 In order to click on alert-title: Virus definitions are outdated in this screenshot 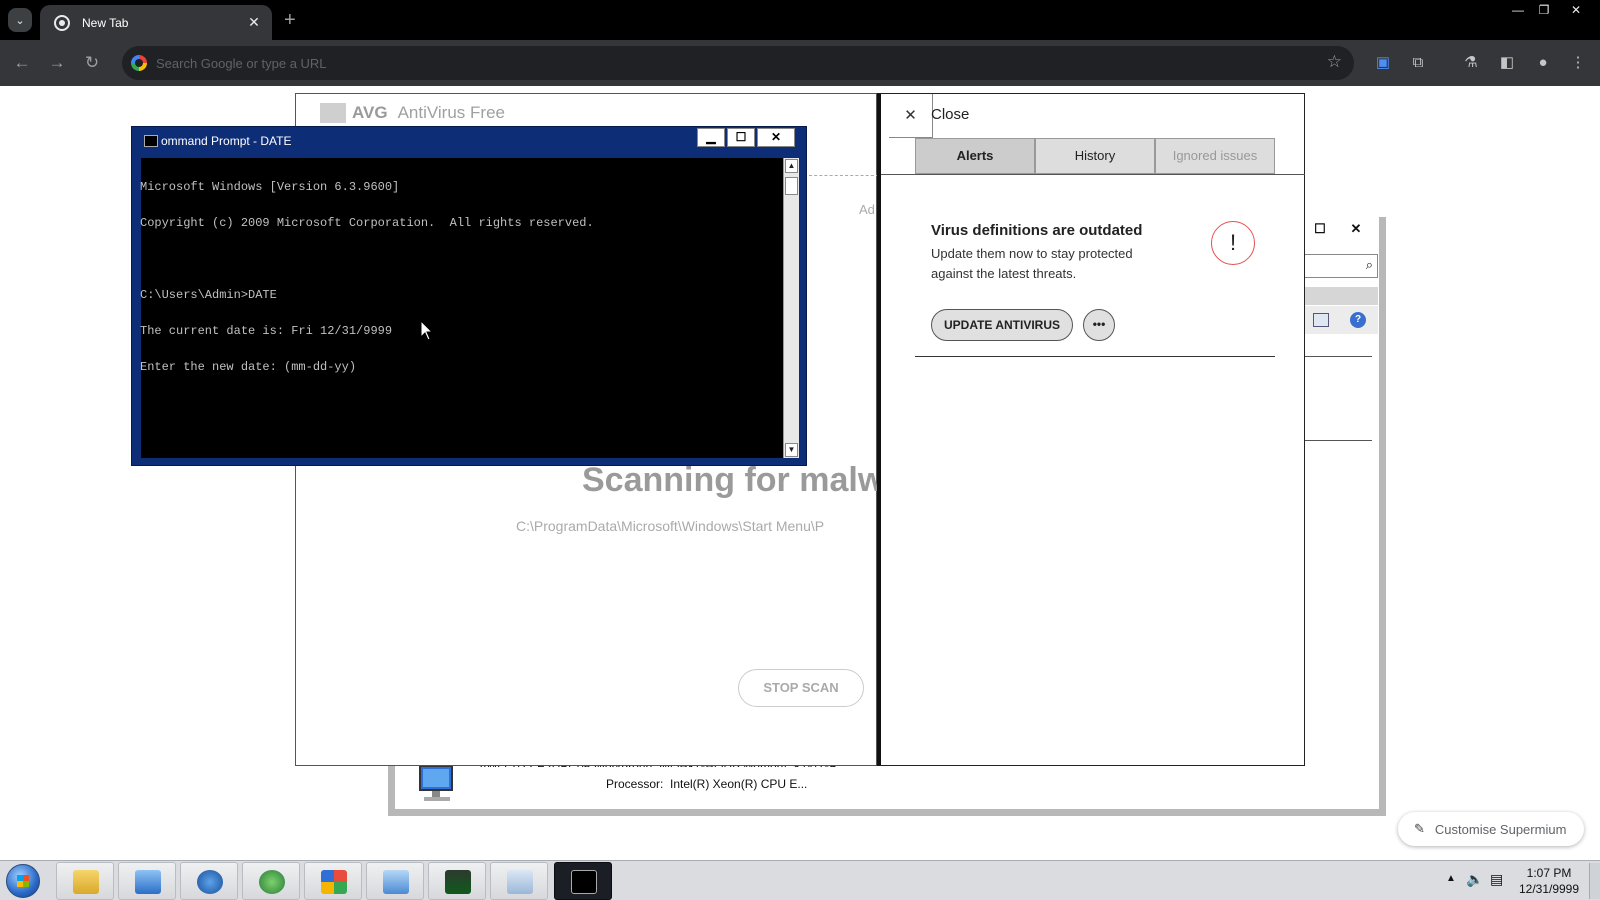, I will do `click(1037, 230)`.